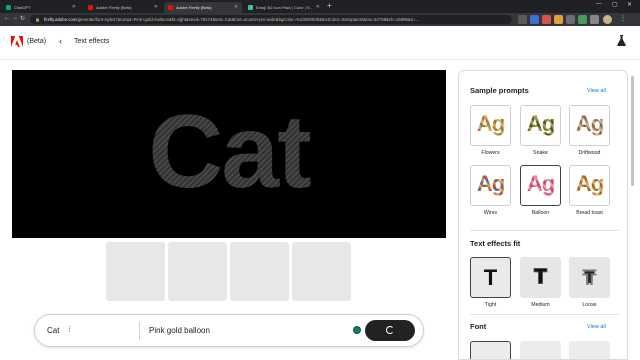 The height and width of the screenshot is (360, 640). What do you see at coordinates (41, 7) in the screenshot?
I see `browser-tab: ChatGPT ✕` at bounding box center [41, 7].